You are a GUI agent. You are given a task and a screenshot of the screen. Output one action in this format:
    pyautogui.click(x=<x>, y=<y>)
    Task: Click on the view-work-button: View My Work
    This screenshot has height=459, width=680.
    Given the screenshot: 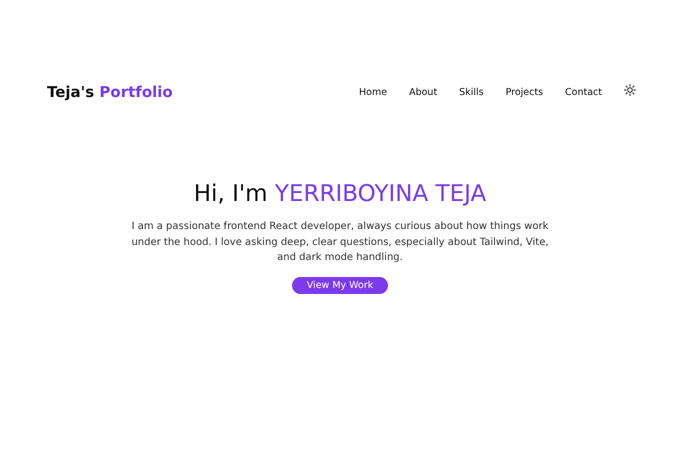 What is the action you would take?
    pyautogui.click(x=340, y=285)
    